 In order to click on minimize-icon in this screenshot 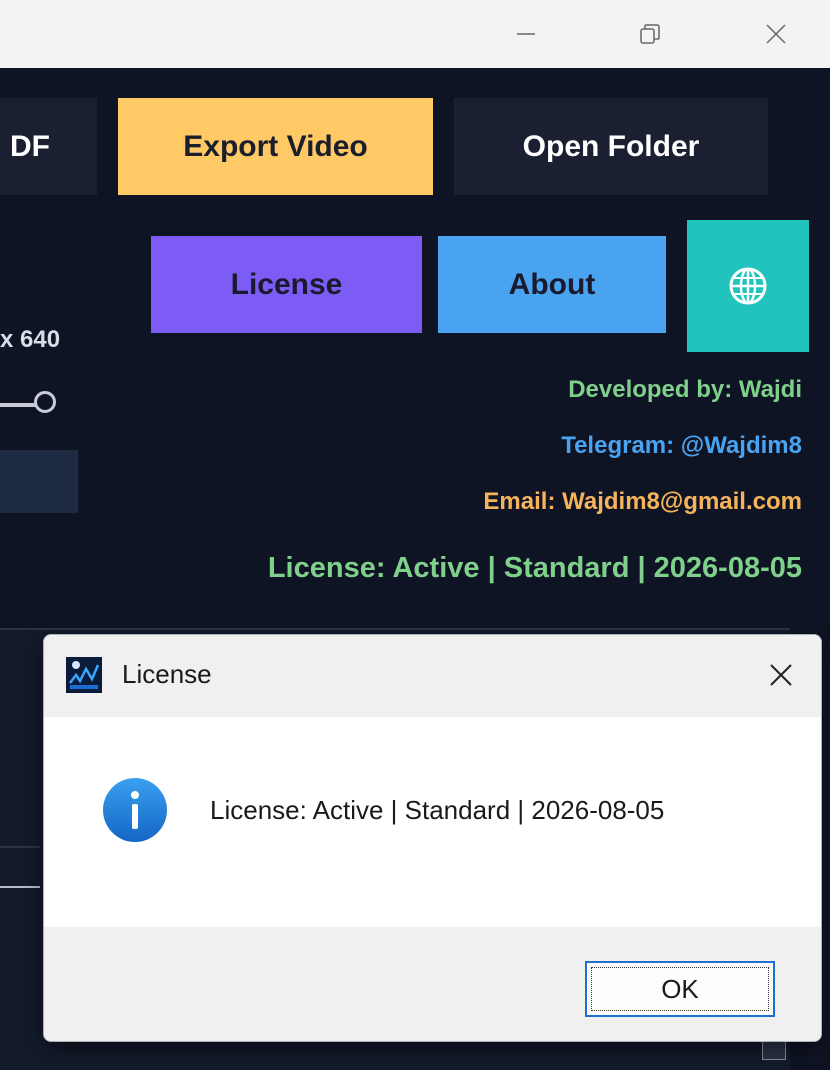, I will do `click(526, 34)`.